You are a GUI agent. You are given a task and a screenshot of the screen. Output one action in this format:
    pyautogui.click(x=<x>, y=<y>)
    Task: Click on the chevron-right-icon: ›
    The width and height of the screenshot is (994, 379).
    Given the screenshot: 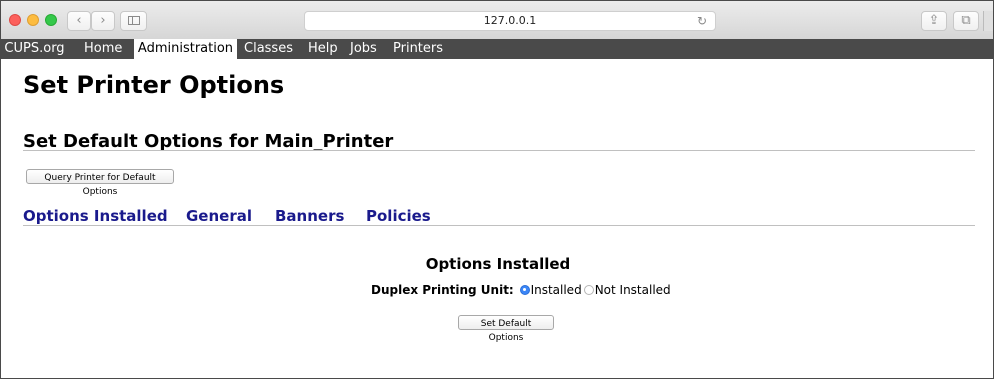 What is the action you would take?
    pyautogui.click(x=103, y=20)
    